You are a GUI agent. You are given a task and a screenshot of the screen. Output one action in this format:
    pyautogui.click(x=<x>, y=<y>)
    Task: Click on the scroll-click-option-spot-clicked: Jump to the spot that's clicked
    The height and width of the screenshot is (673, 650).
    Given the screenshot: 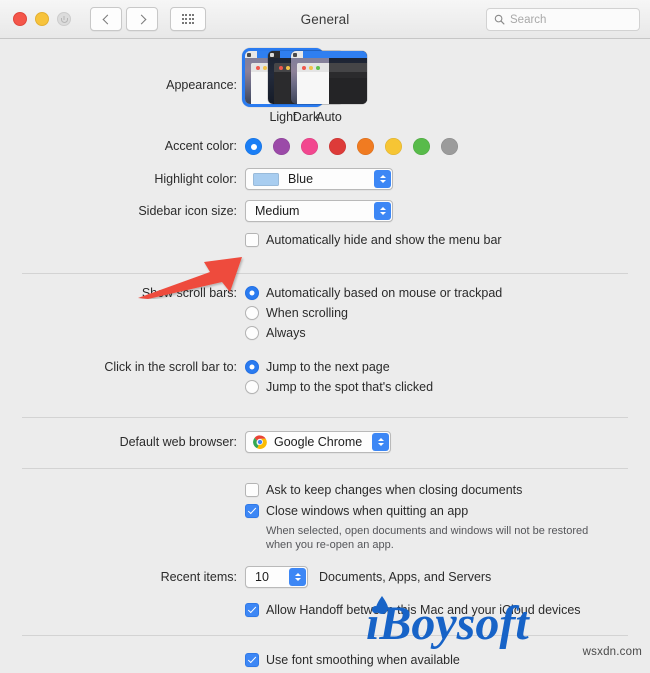 What is the action you would take?
    pyautogui.click(x=447, y=387)
    